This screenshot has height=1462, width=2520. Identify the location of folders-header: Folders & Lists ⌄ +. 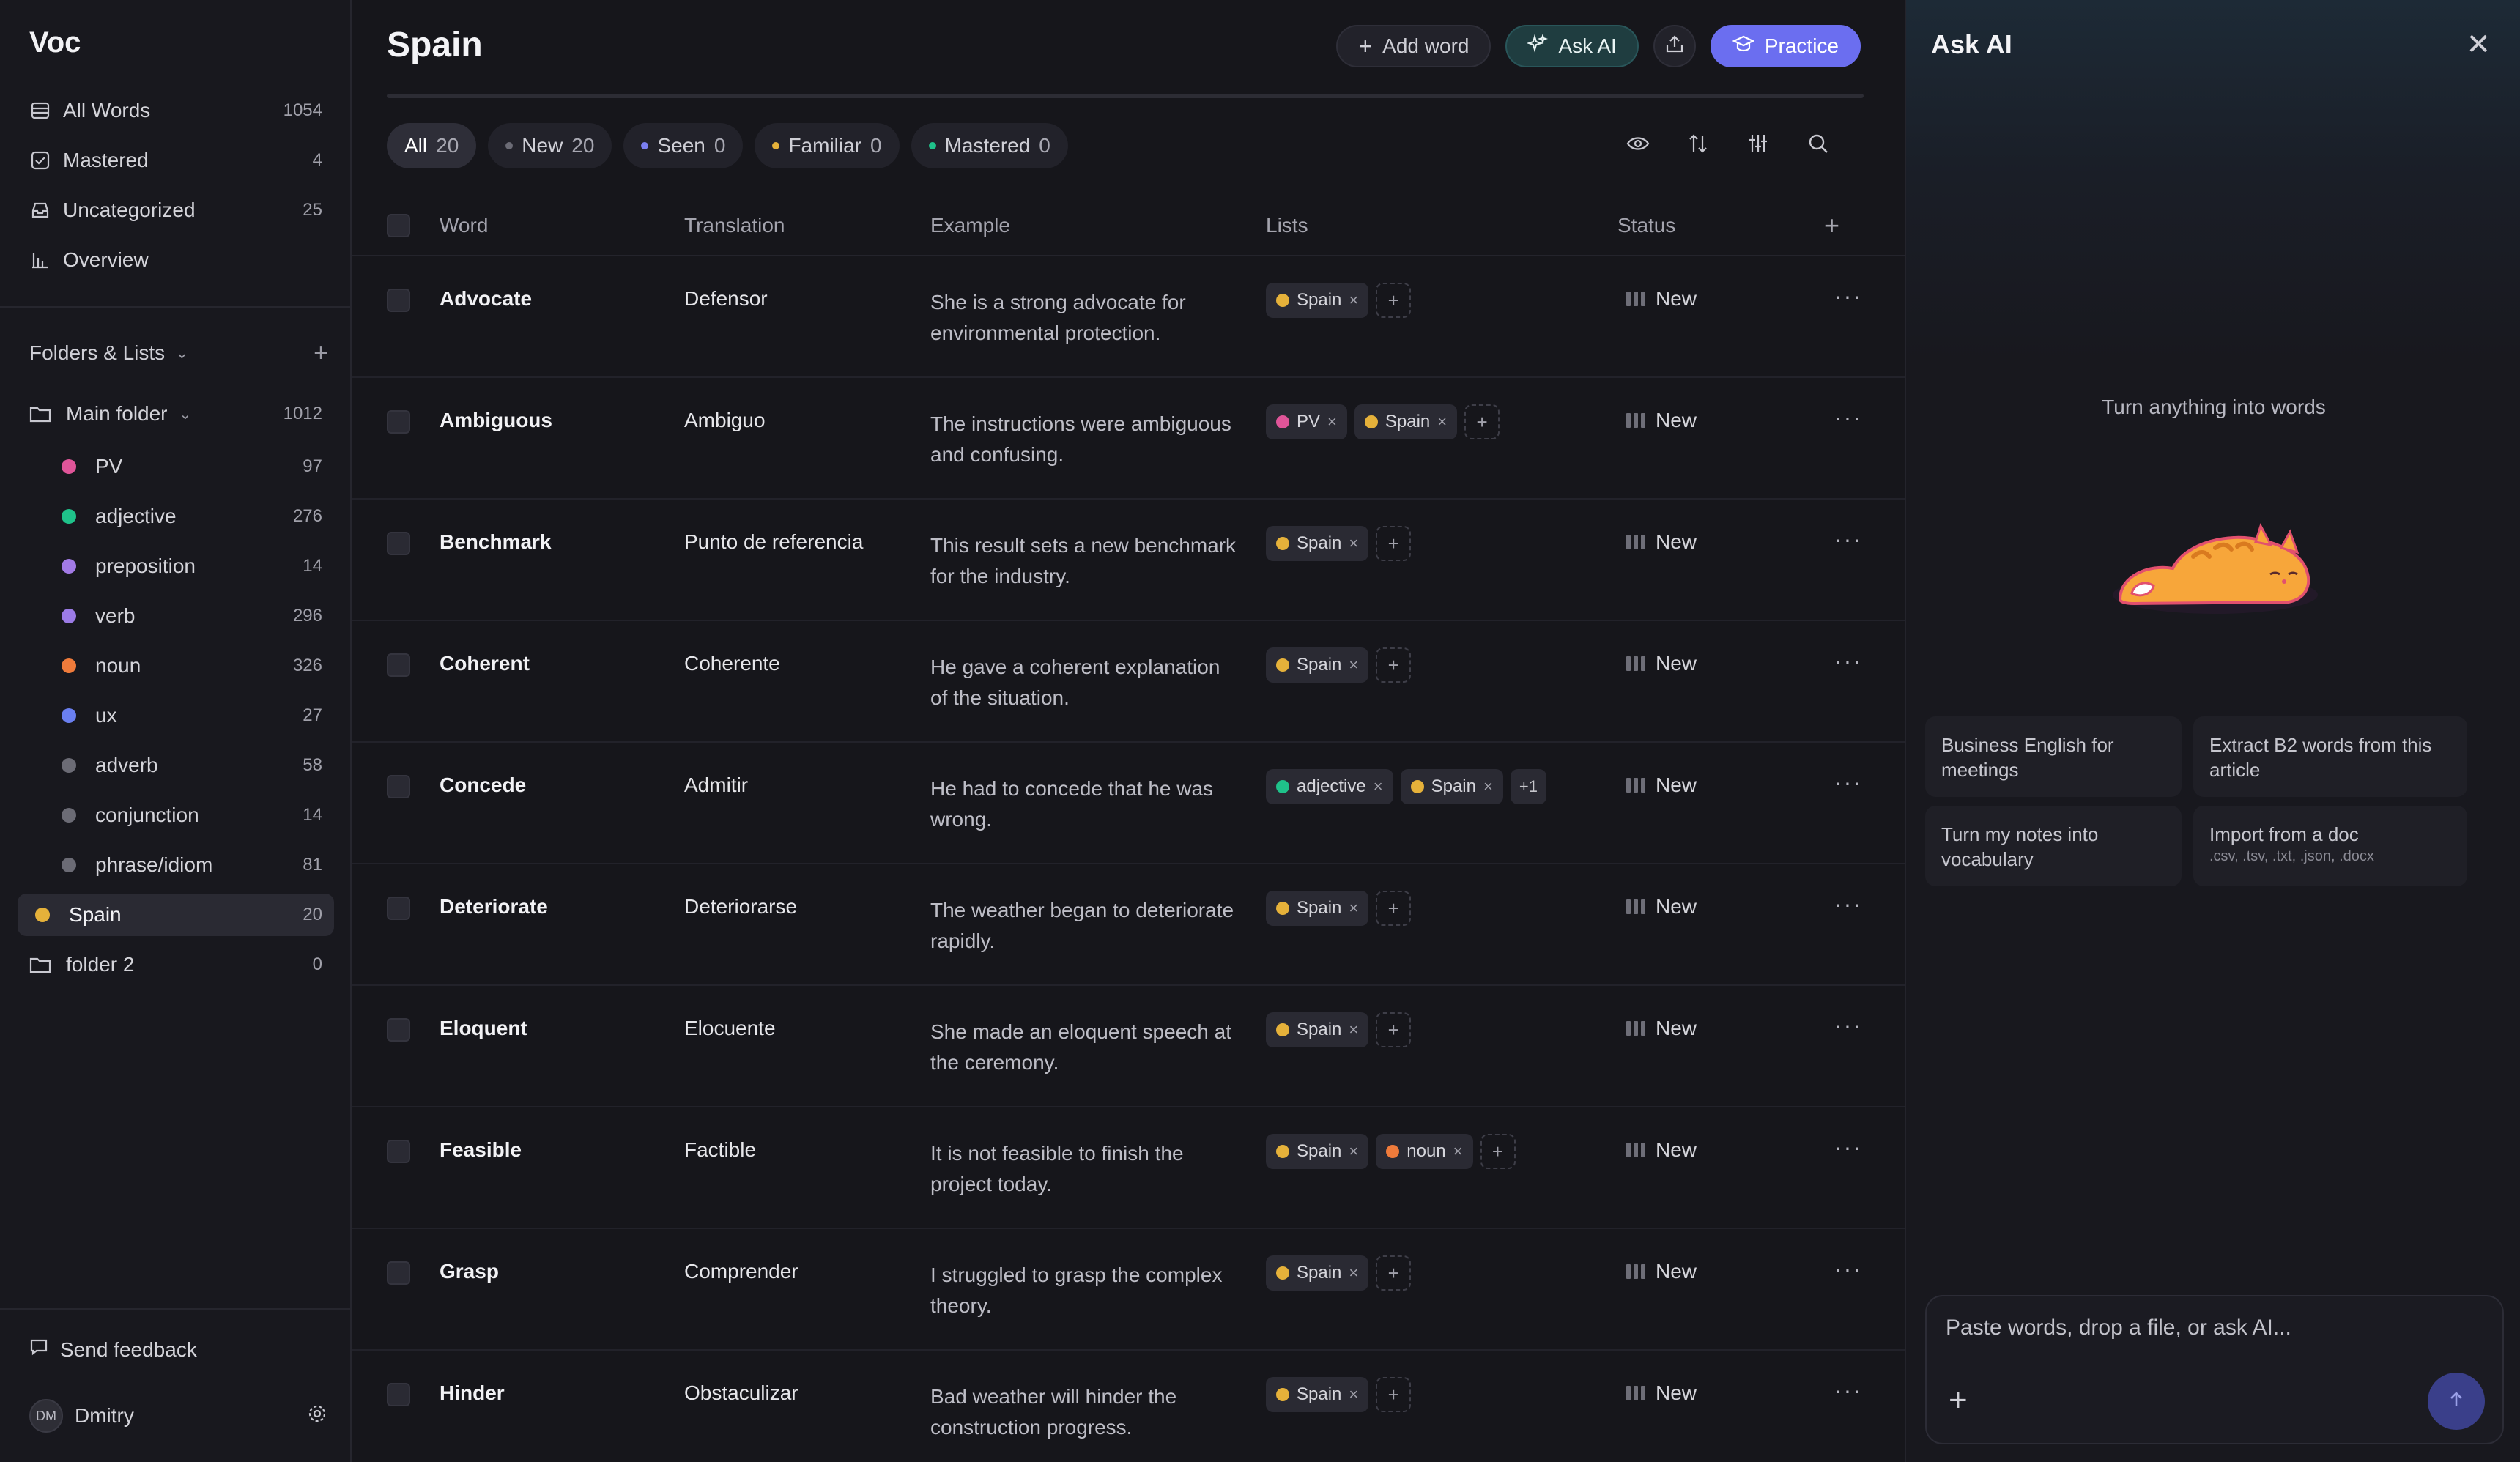
(178, 353).